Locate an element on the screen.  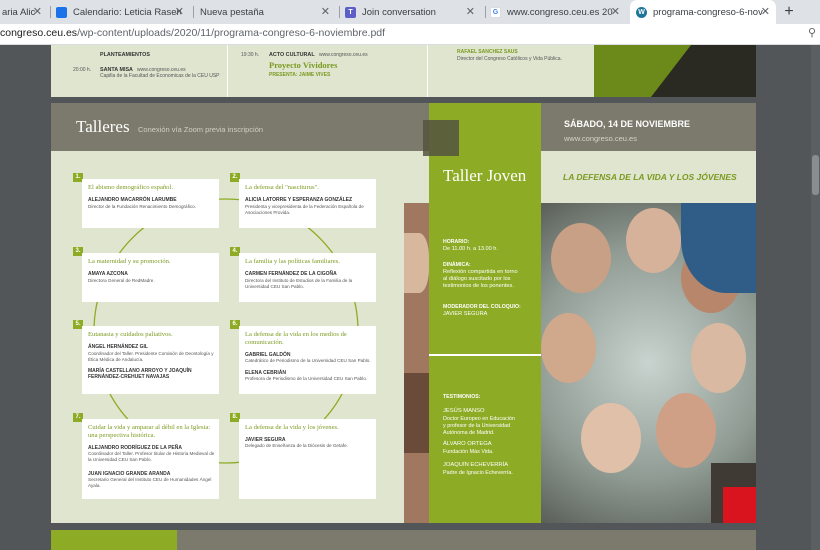
tab-4: G www.congreso.ceu.es 2020 n ✕ is located at coordinates (558, 12).